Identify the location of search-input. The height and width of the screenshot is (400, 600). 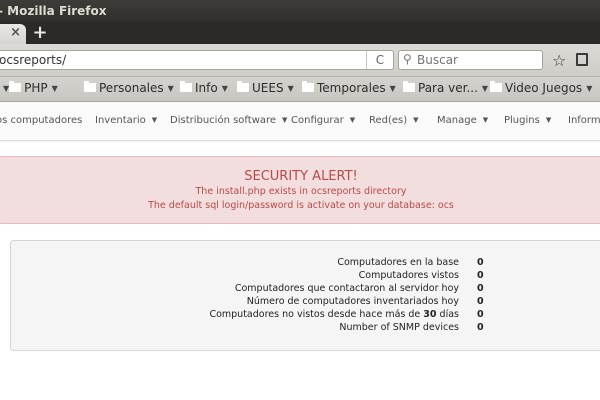
(477, 60).